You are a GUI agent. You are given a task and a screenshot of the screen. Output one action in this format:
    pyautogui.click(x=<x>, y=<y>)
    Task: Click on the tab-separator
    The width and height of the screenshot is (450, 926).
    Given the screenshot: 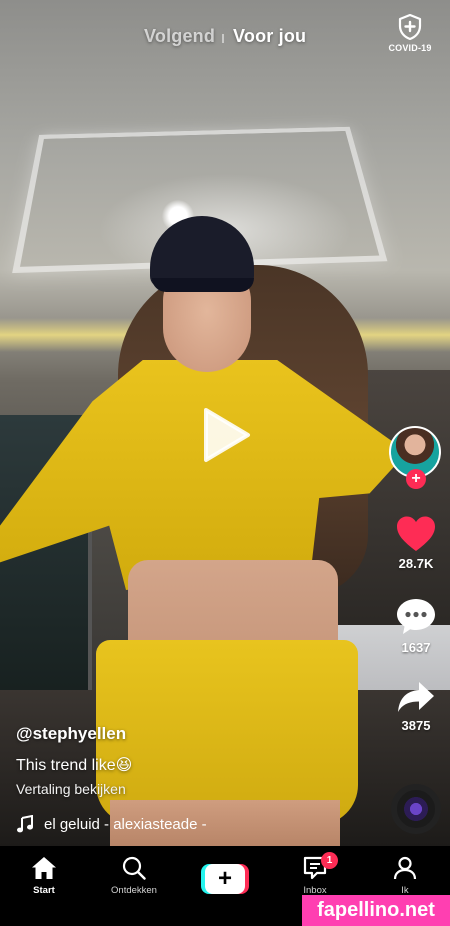 What is the action you would take?
    pyautogui.click(x=223, y=38)
    